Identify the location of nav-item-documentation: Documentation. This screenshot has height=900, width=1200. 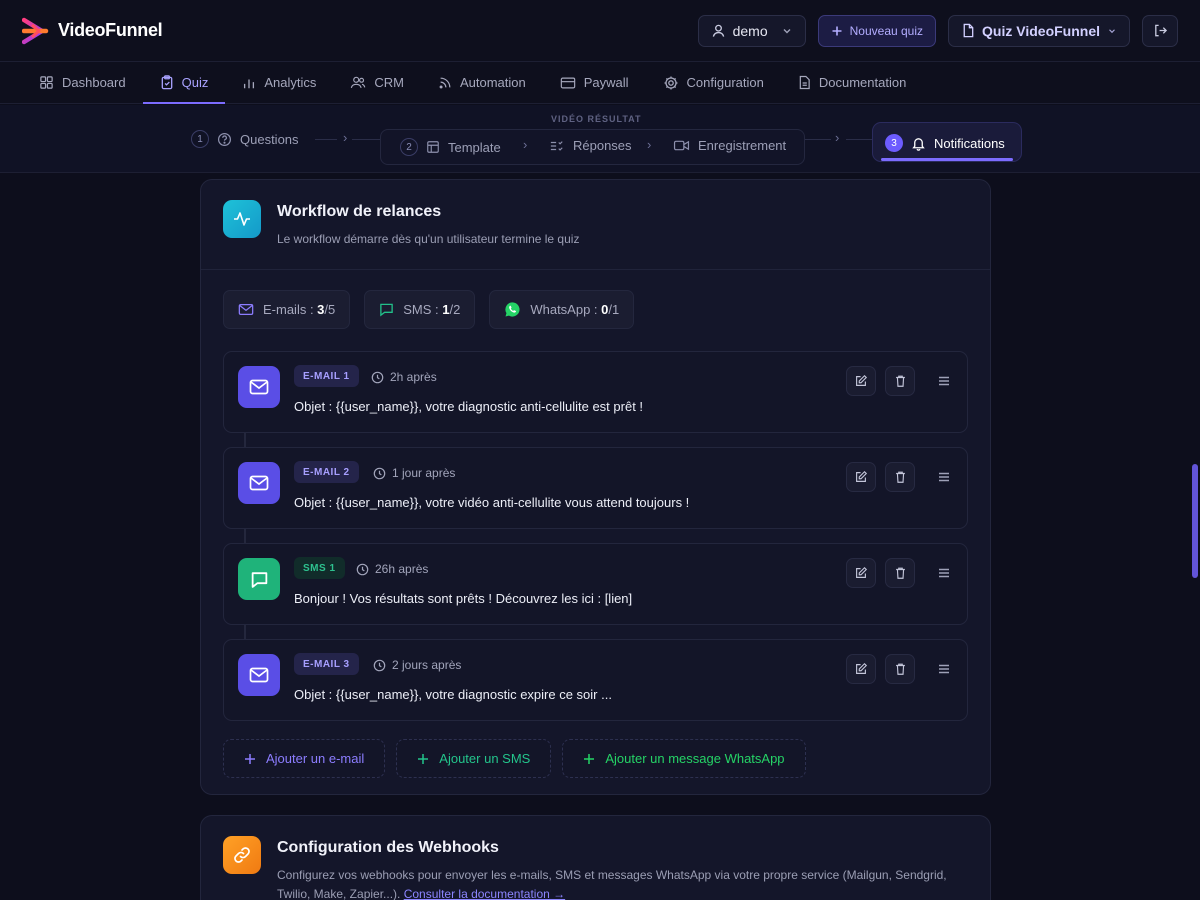
(852, 82).